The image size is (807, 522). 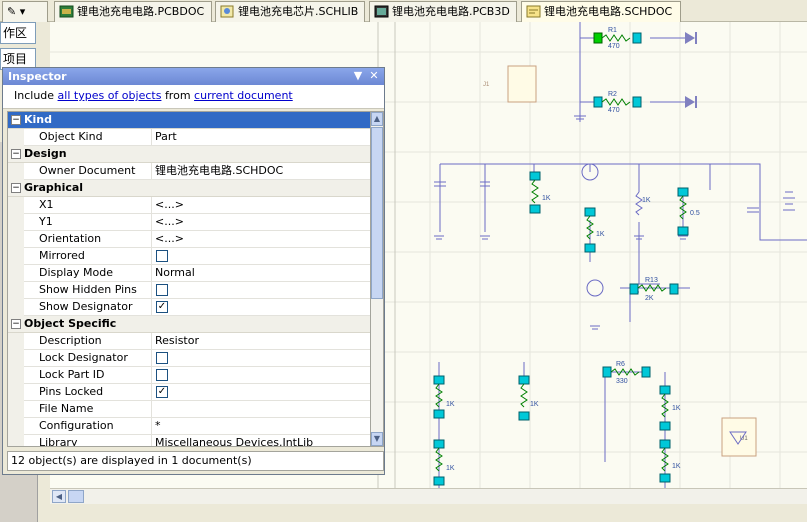 I want to click on toolbar-icon: ✎ ▾, so click(x=16, y=11).